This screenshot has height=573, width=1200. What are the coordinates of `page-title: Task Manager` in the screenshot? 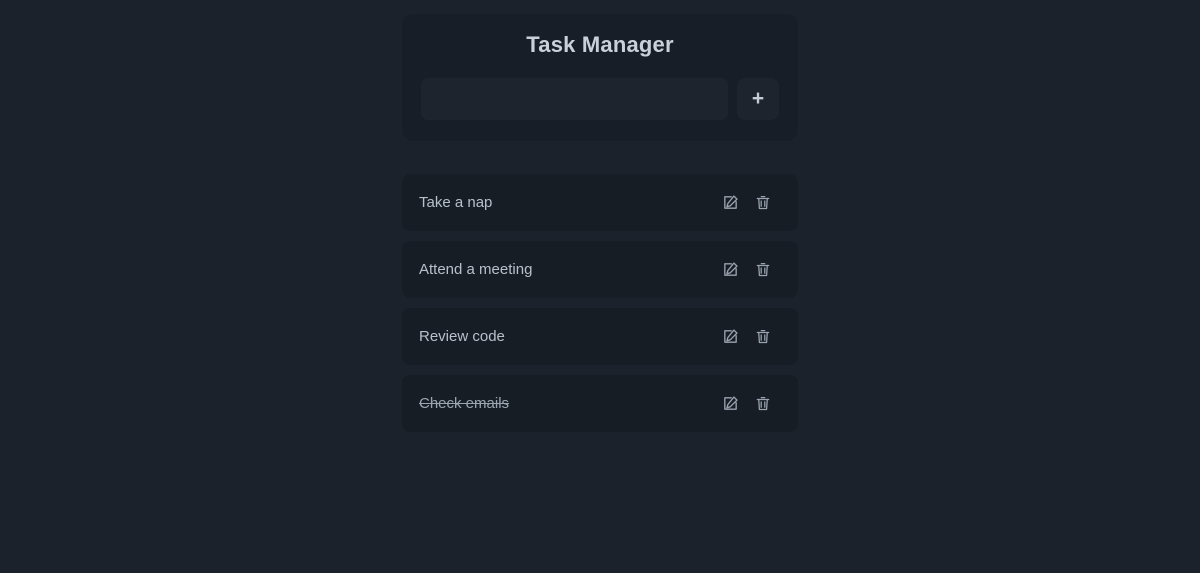 It's located at (600, 44).